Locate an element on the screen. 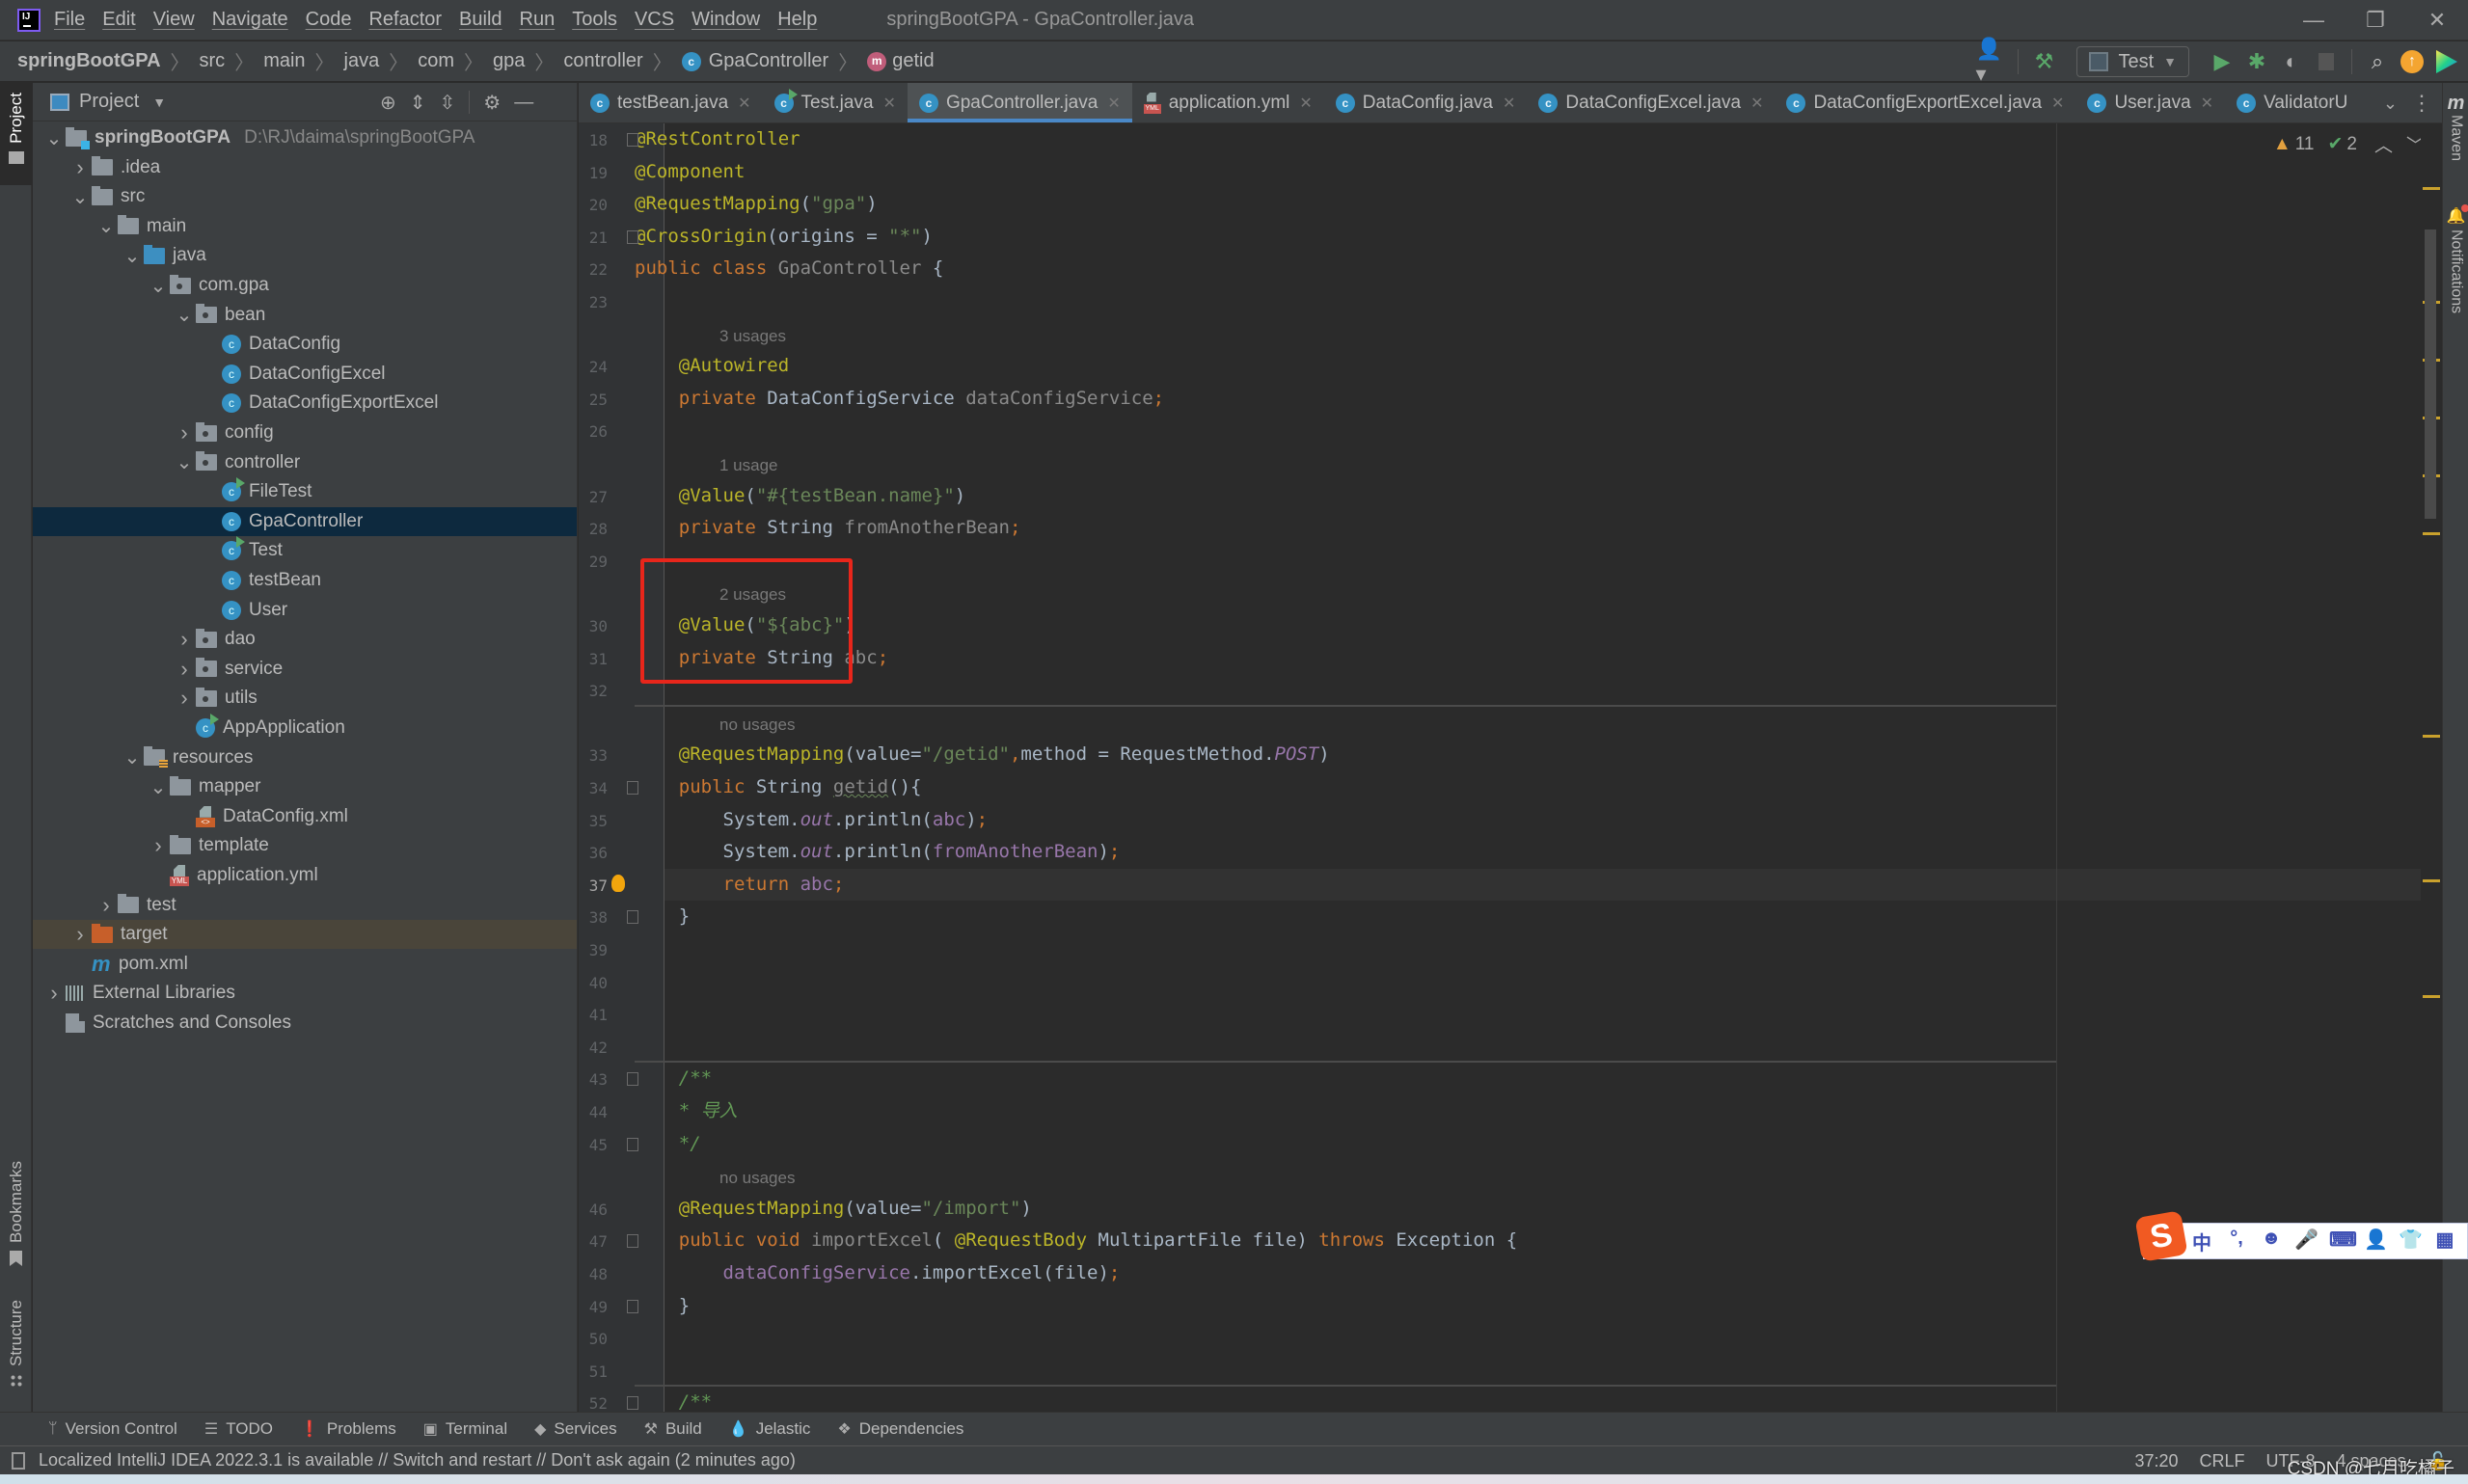 This screenshot has width=2468, height=1484. lightbulb-icon is located at coordinates (618, 883).